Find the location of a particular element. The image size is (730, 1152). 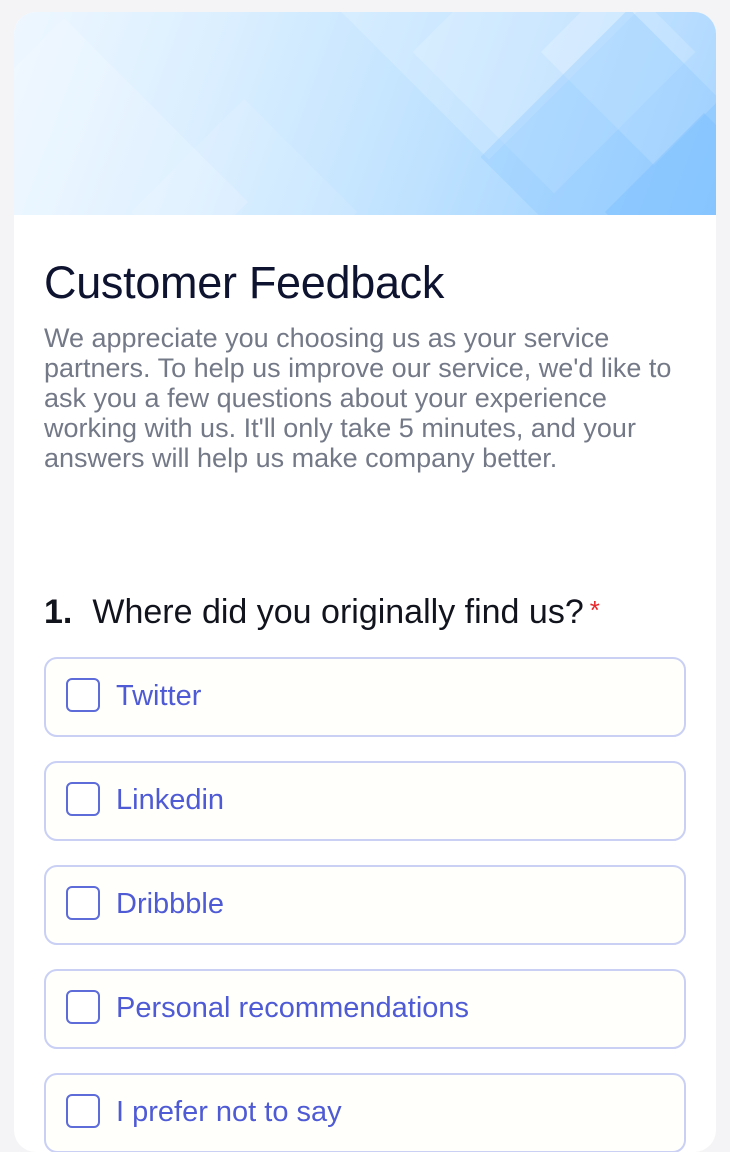

option-label: Dribbble is located at coordinates (170, 904).